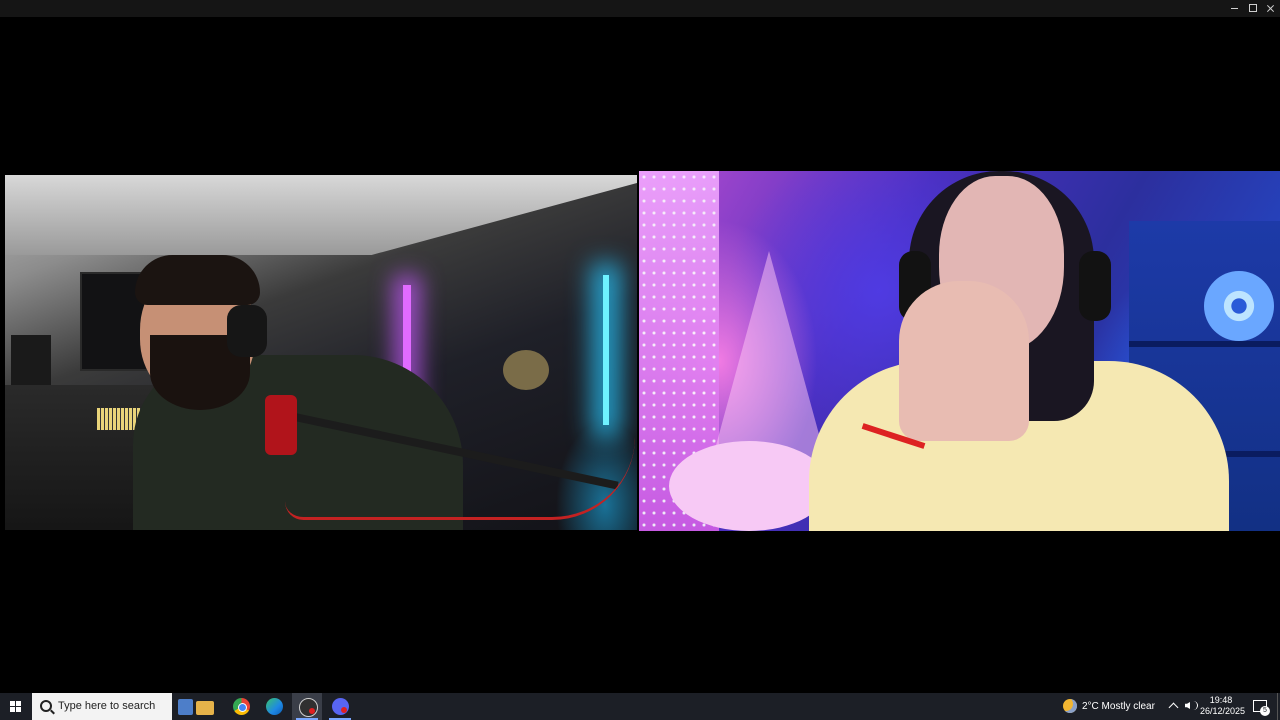 The height and width of the screenshot is (720, 1280). What do you see at coordinates (1223, 711) in the screenshot?
I see `clock-date: 26/12/2025` at bounding box center [1223, 711].